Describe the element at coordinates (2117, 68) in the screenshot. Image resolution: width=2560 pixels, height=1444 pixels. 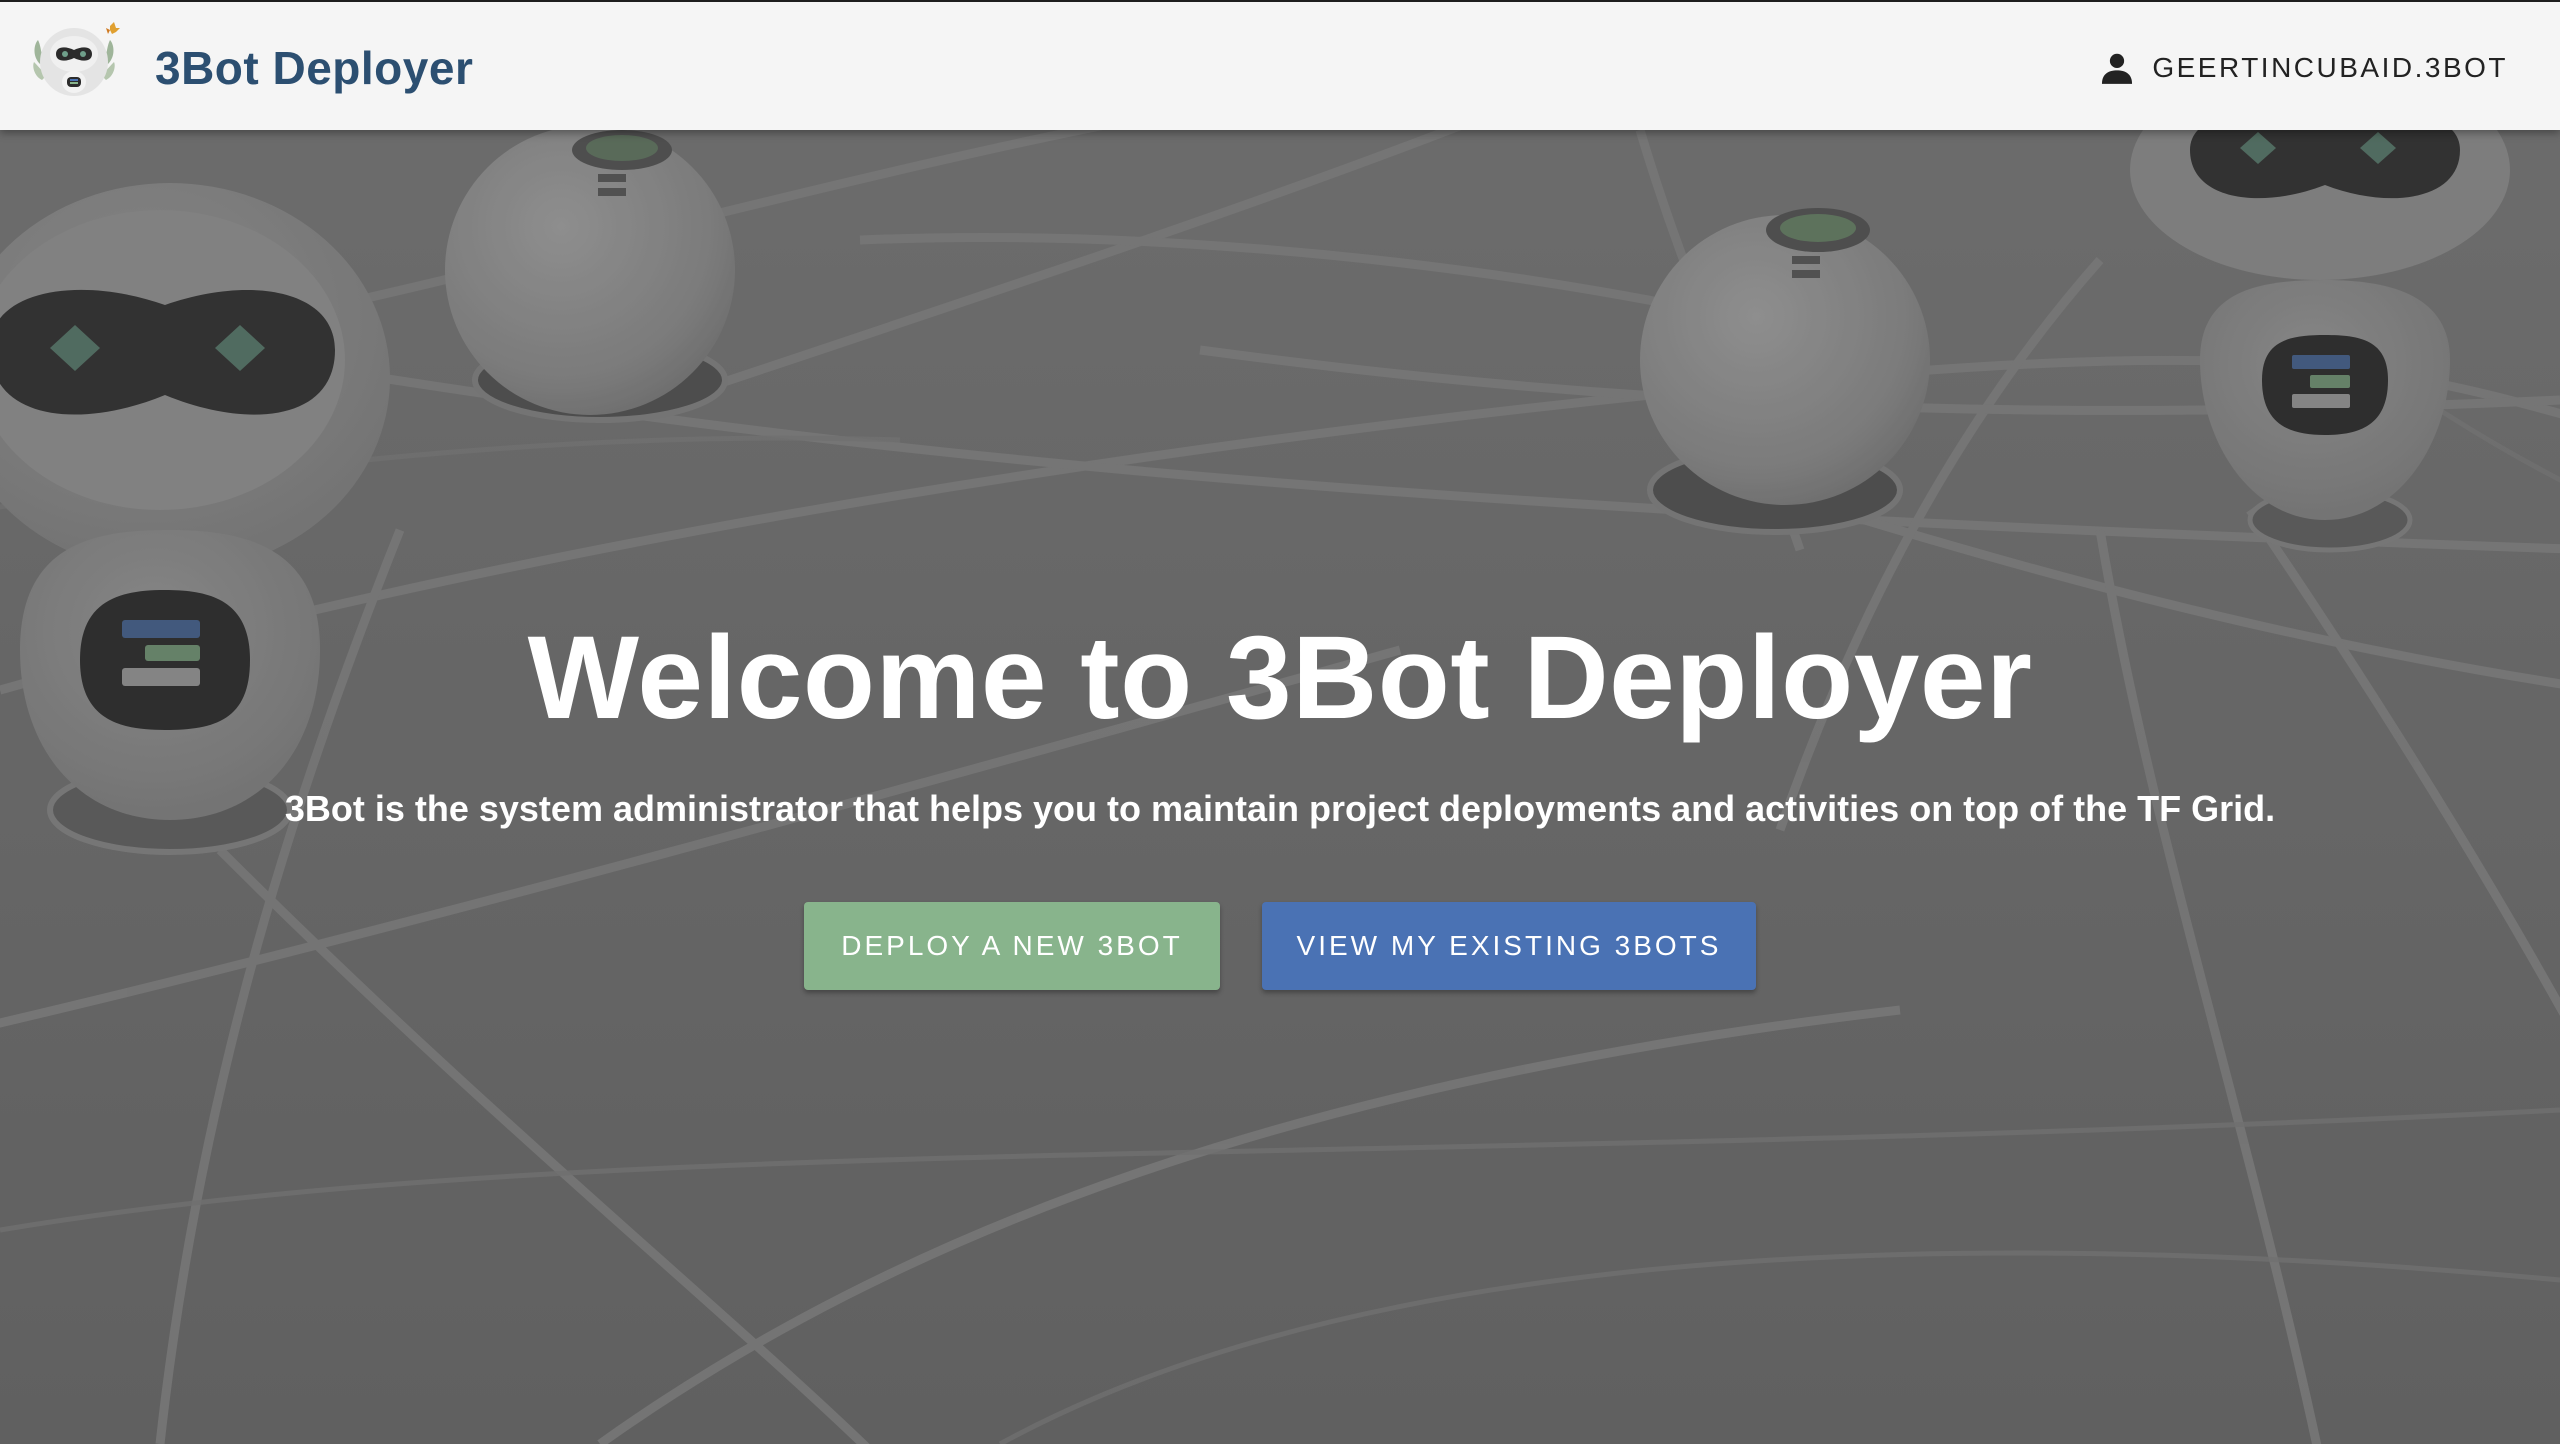
I see `person-icon` at that location.